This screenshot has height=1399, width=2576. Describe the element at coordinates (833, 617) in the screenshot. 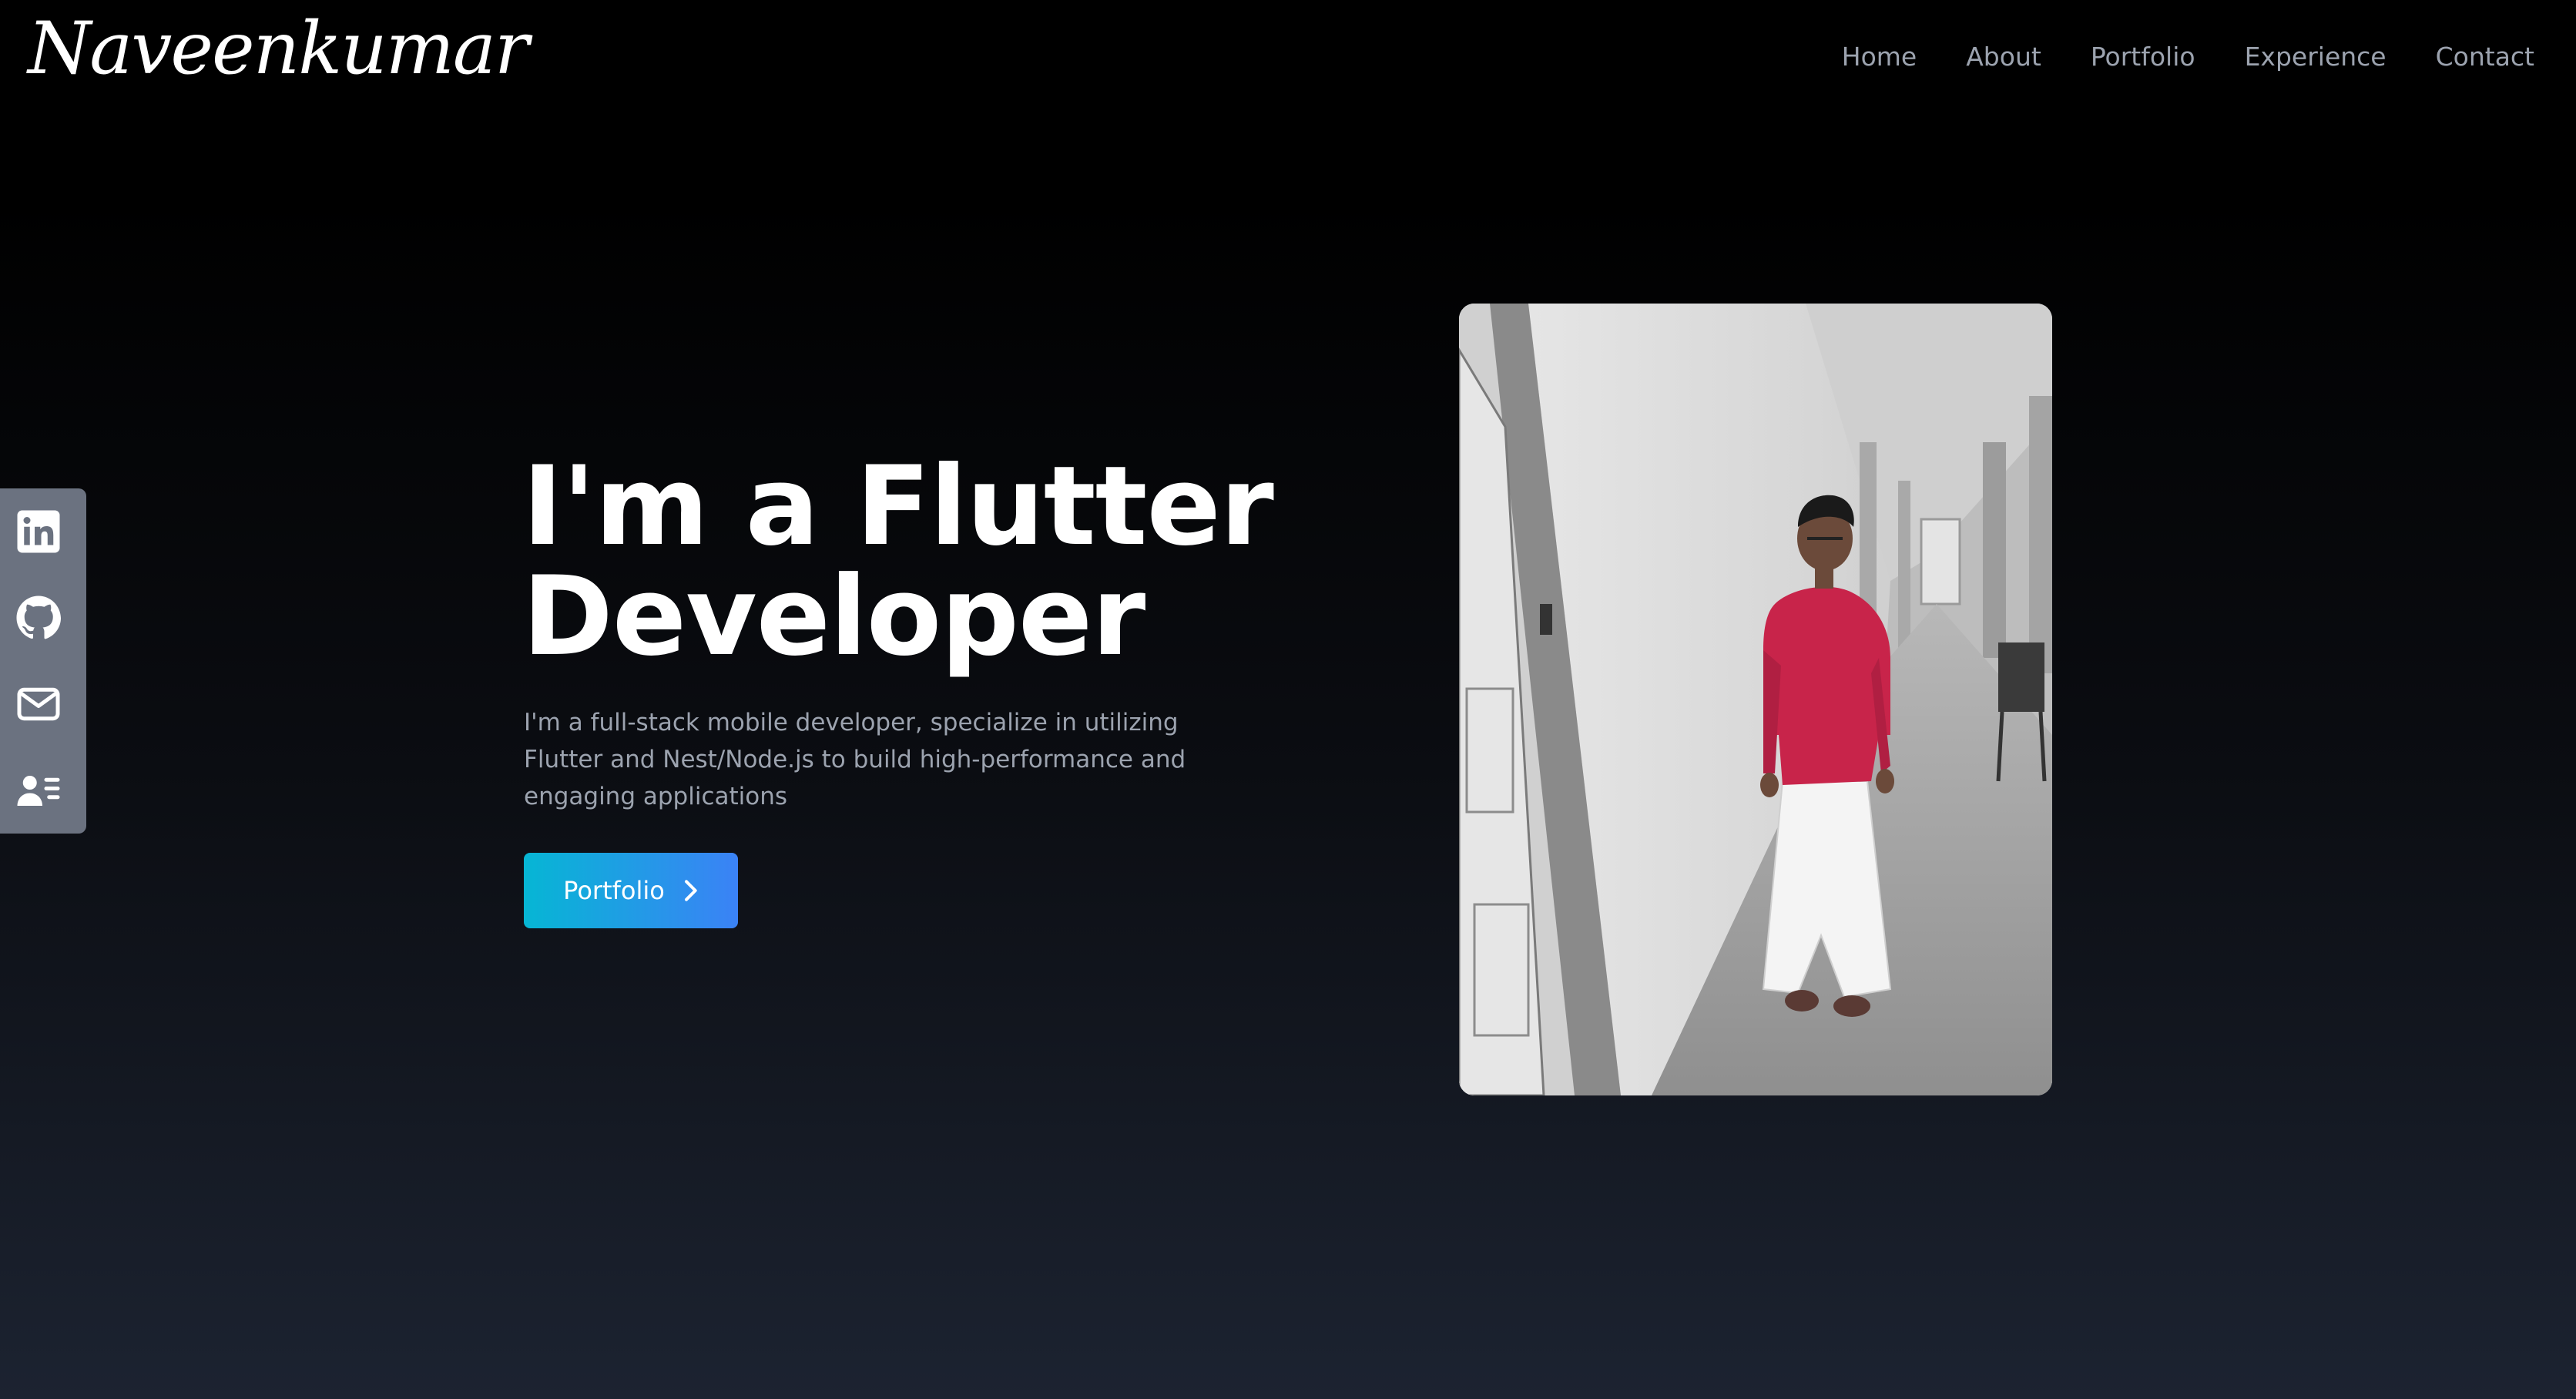

I see `hero-title-line2: Developer` at that location.